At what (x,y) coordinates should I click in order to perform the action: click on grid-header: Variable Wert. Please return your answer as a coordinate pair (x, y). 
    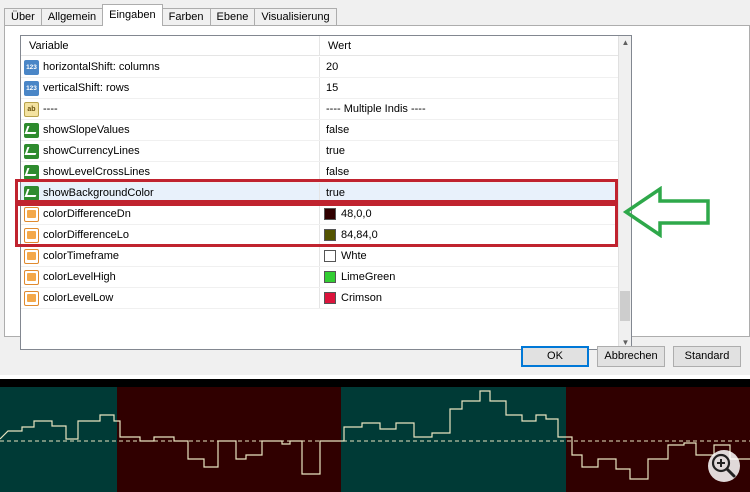
    Looking at the image, I should click on (319, 46).